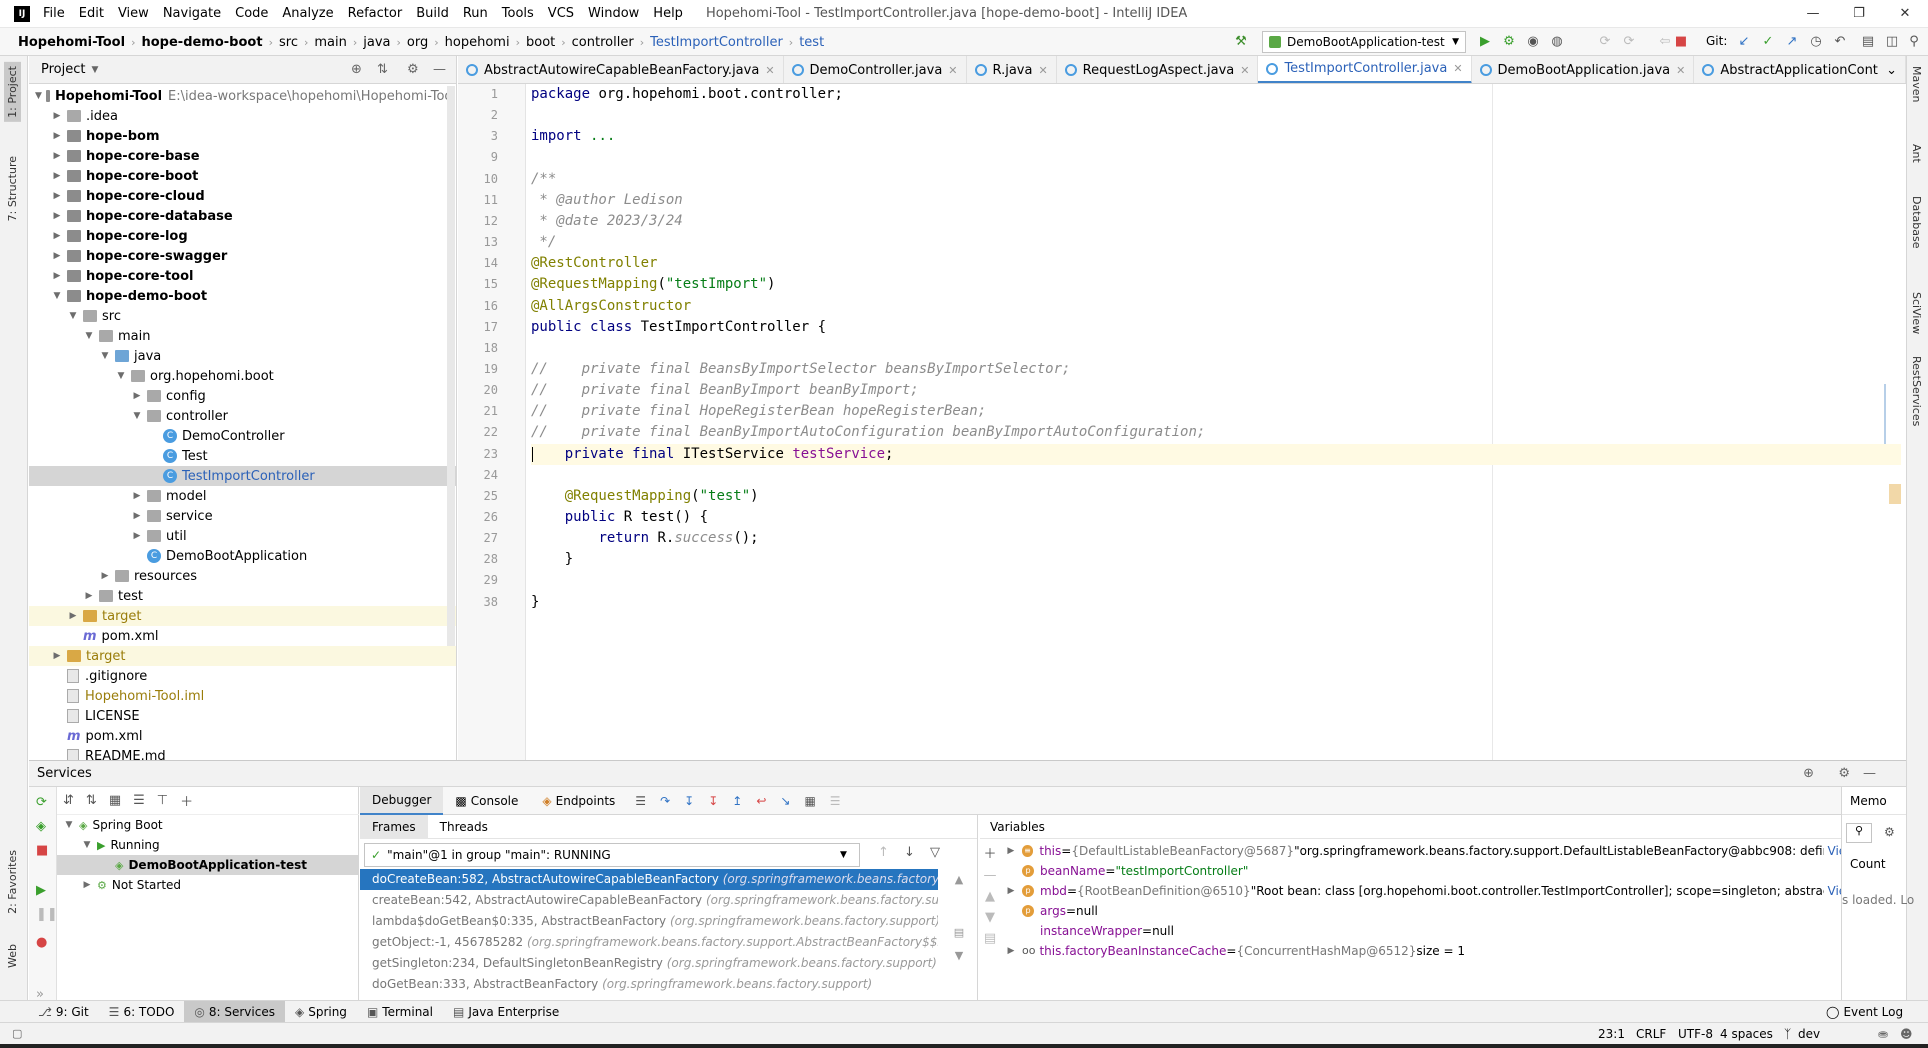 The width and height of the screenshot is (1928, 1048). Describe the element at coordinates (665, 801) in the screenshot. I see `step-over-icon: ↷` at that location.